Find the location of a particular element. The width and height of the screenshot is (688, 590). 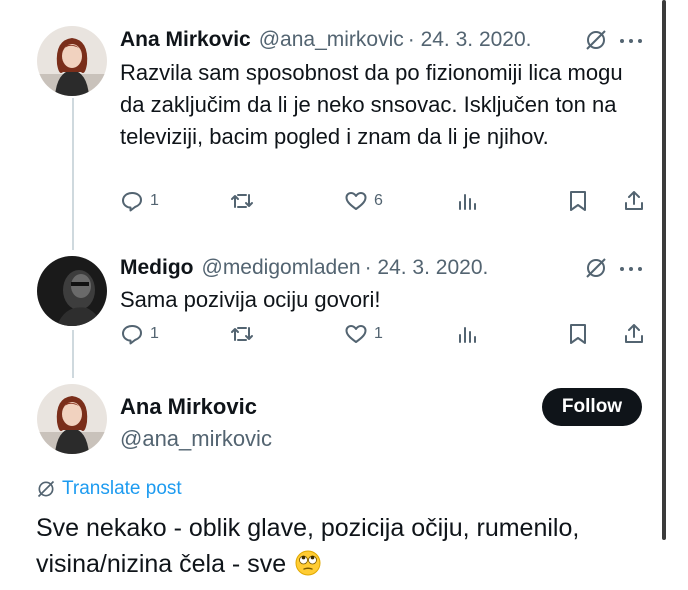

tweet-text: Sama pozivija ociju govori! is located at coordinates (250, 299).